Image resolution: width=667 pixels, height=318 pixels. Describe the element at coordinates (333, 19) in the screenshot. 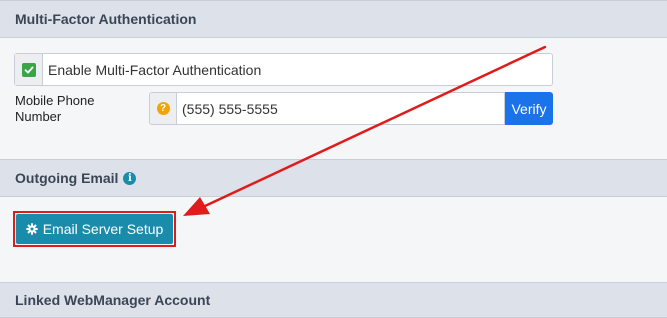

I see `mfa-section-header: Multi-Factor Authentication` at that location.